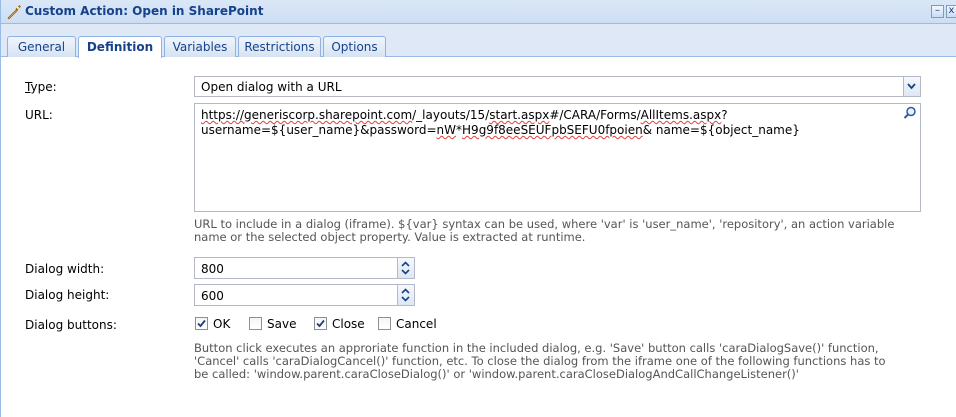 This screenshot has height=417, width=956. I want to click on minimize-button: –, so click(937, 11).